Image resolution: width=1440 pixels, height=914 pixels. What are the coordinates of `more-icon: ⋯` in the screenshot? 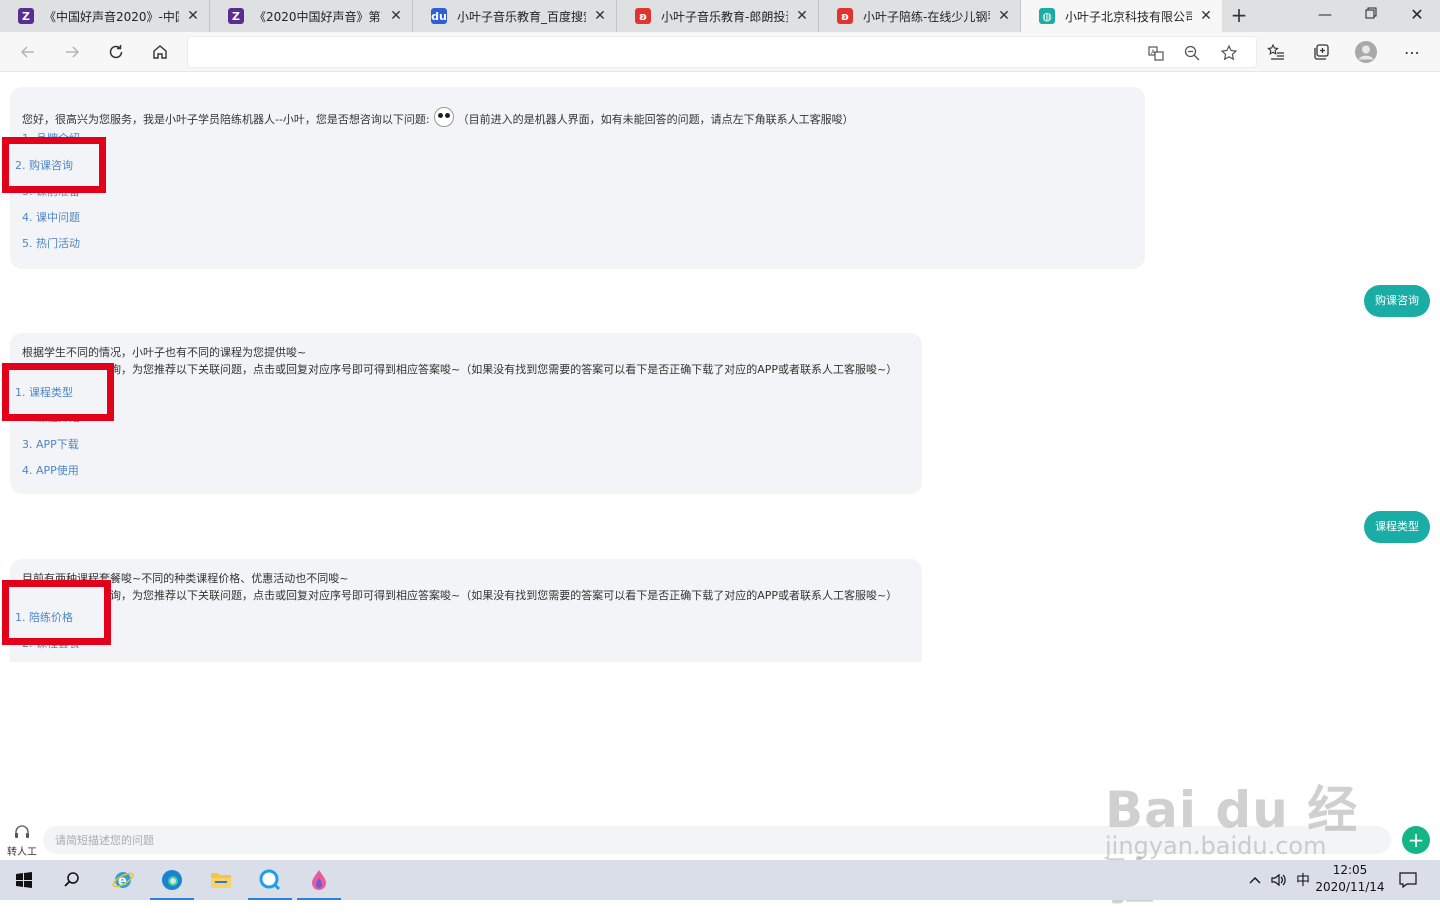 It's located at (1412, 52).